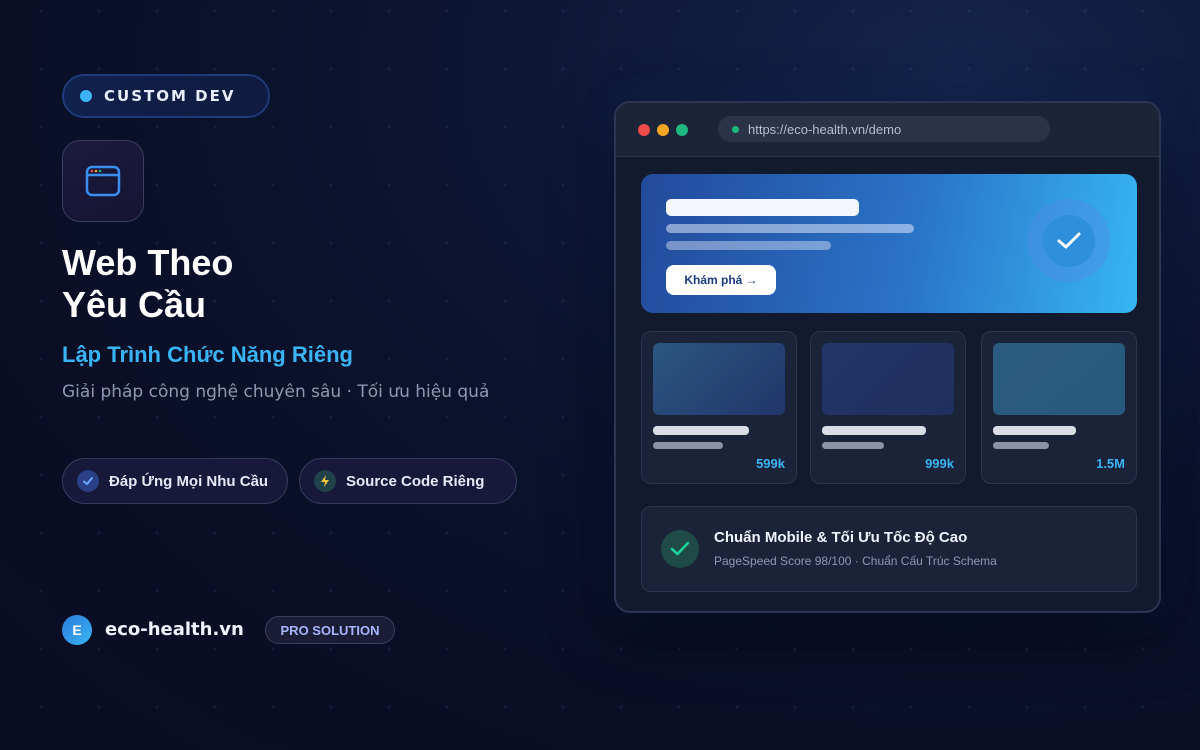 The image size is (1200, 750). I want to click on feature-chip-source-code: Source Code Riêng, so click(408, 481).